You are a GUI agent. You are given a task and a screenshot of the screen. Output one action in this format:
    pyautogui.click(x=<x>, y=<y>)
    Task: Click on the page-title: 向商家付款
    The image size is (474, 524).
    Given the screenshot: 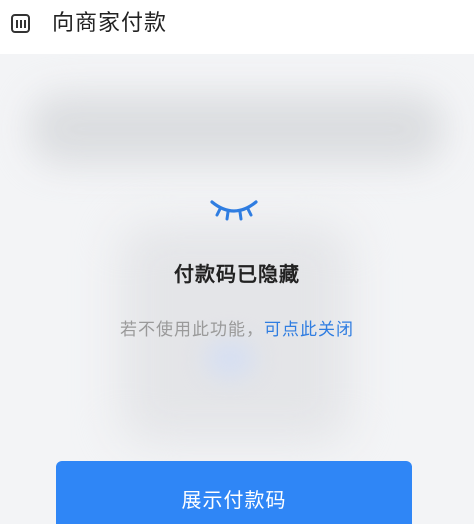 What is the action you would take?
    pyautogui.click(x=110, y=23)
    